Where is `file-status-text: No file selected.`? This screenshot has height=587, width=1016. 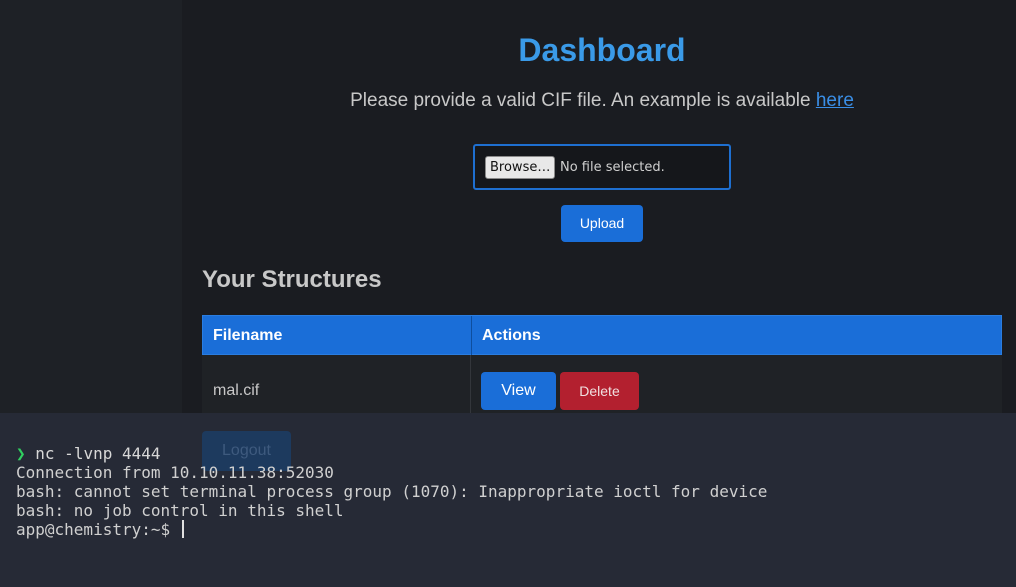
file-status-text: No file selected. is located at coordinates (612, 167).